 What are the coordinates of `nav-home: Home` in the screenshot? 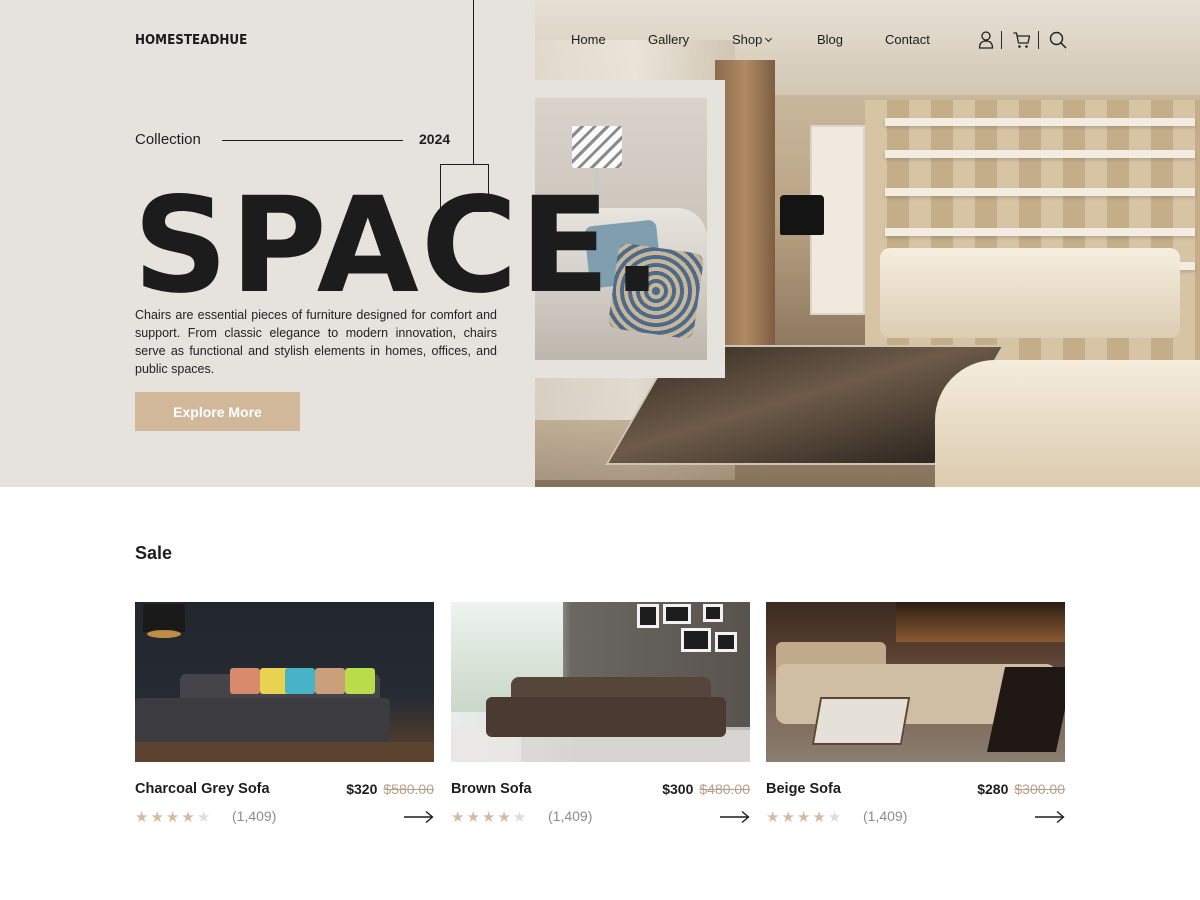 It's located at (588, 39).